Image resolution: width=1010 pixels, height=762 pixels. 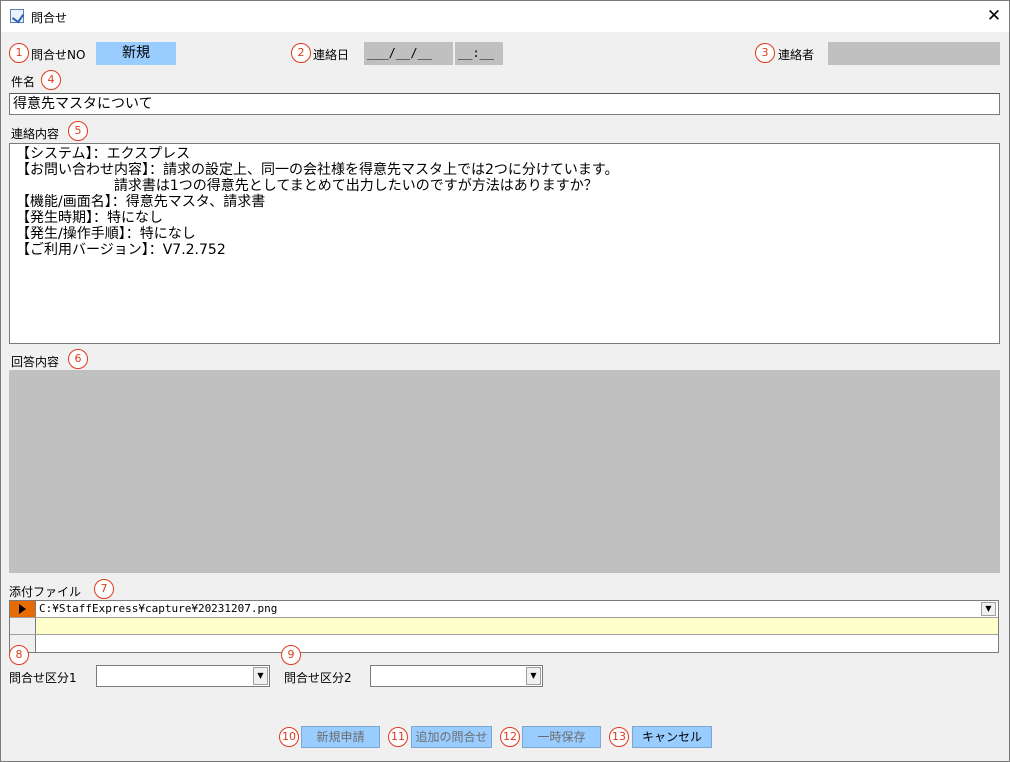 I want to click on close-icon: ✕, so click(x=994, y=16).